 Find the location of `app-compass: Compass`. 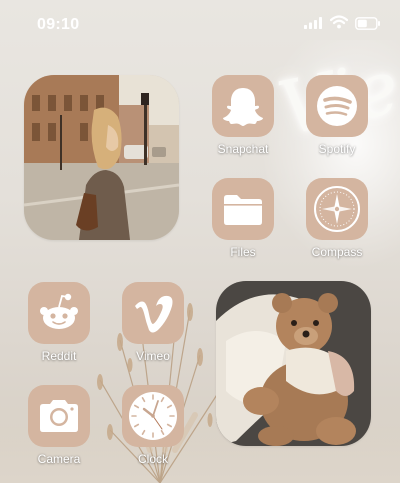

app-compass: Compass is located at coordinates (337, 218).